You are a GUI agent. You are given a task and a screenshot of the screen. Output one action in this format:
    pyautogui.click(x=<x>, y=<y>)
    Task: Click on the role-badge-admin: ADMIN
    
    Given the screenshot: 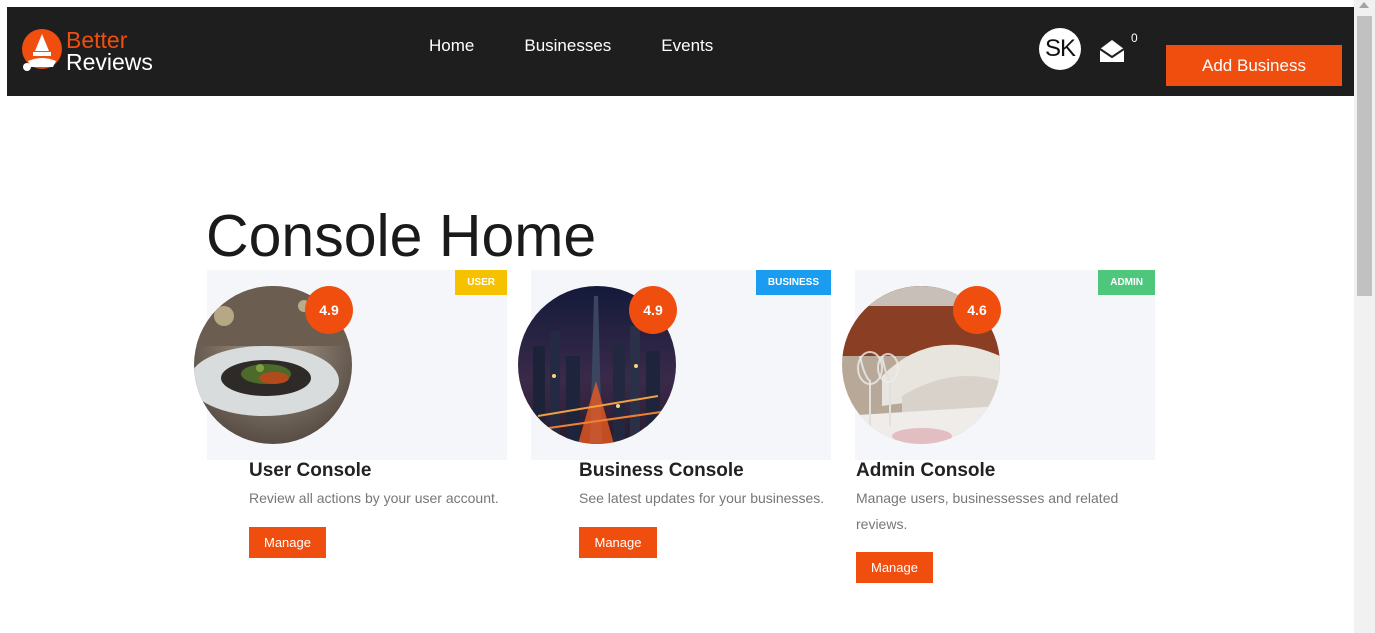 What is the action you would take?
    pyautogui.click(x=1126, y=282)
    